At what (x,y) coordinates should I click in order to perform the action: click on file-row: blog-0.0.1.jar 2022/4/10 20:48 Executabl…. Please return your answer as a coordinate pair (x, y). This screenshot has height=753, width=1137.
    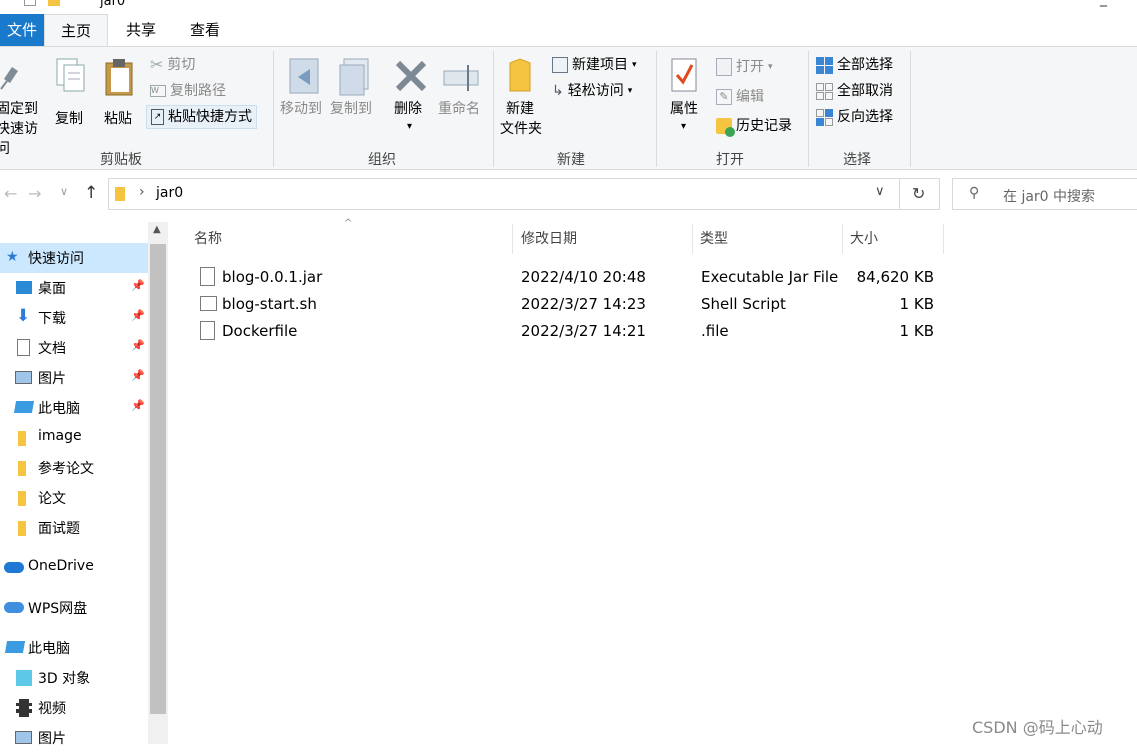
    Looking at the image, I should click on (572, 277).